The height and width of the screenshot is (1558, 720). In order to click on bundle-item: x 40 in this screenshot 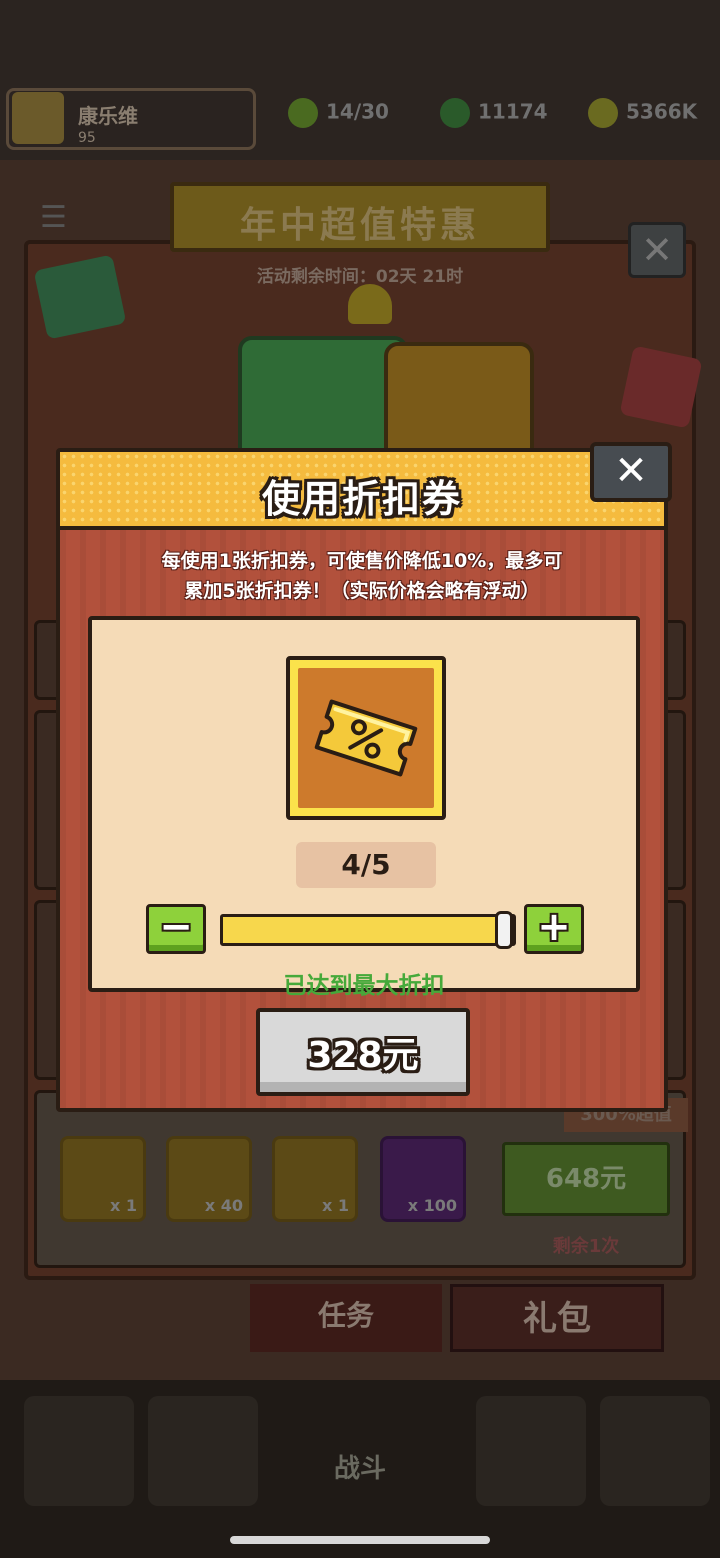, I will do `click(209, 1179)`.